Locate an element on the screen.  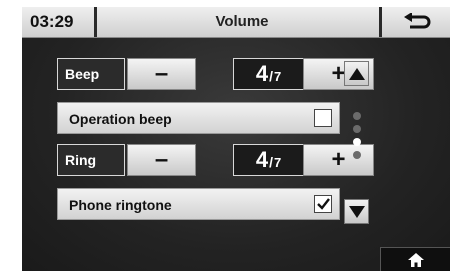
phone-ringtone-label: Phone ringtone is located at coordinates (120, 205).